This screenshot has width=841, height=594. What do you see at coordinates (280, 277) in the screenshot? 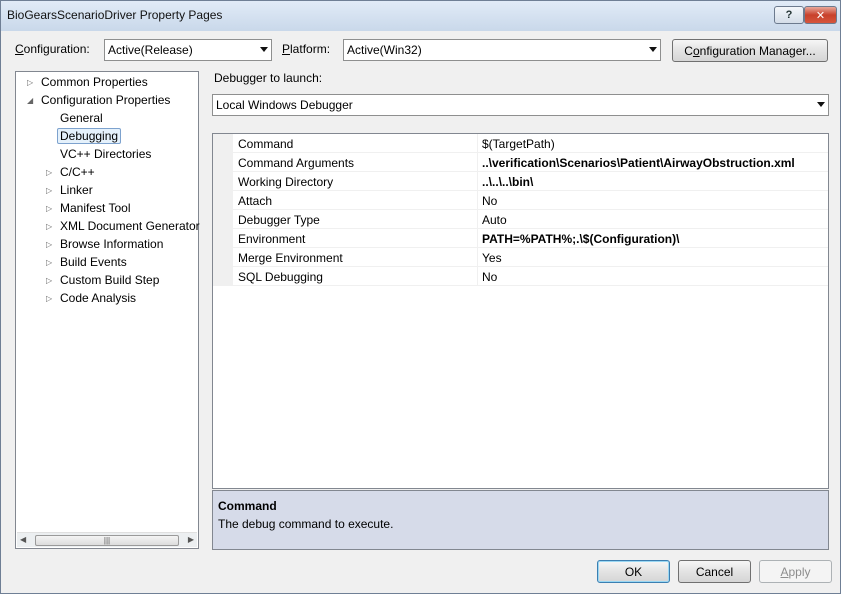
I see `property-name: SQL Debugging` at bounding box center [280, 277].